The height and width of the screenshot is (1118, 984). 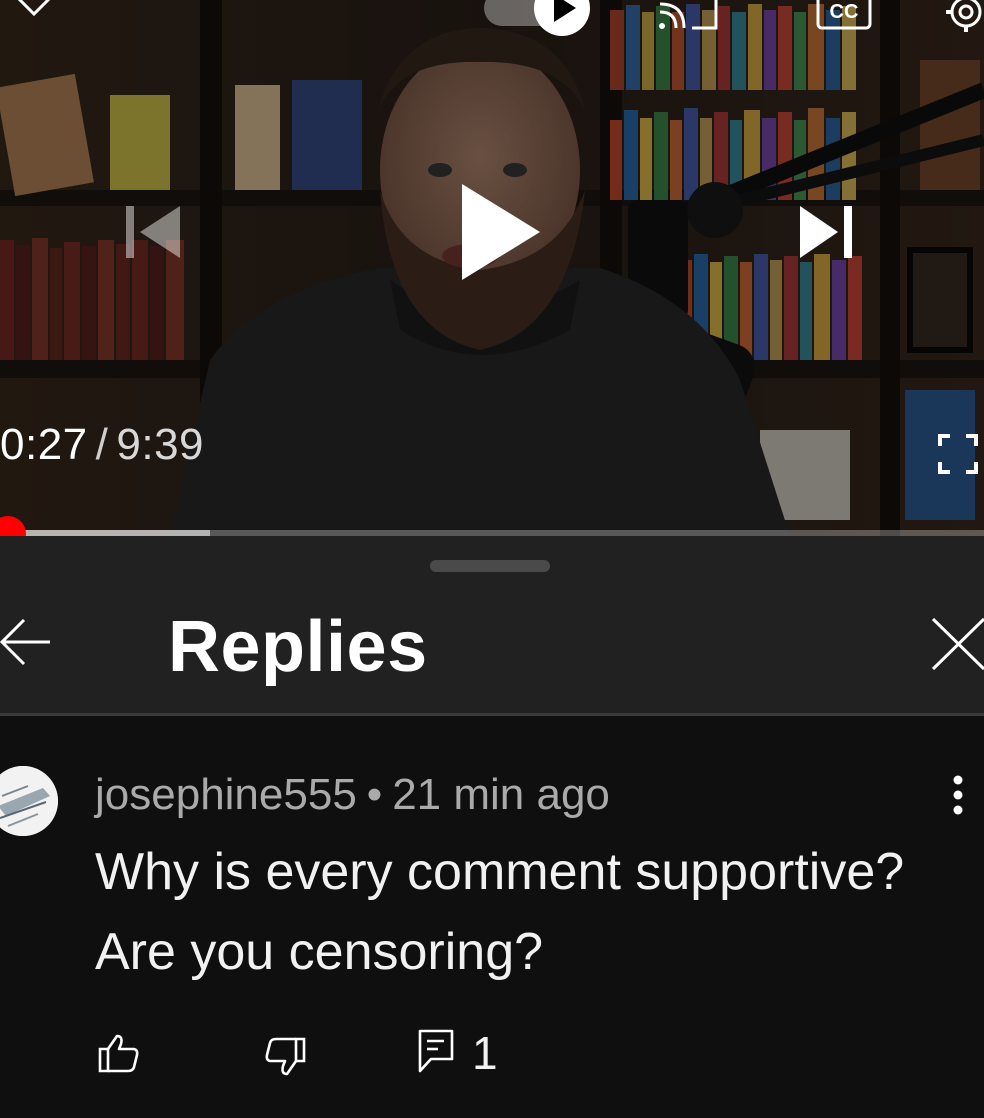 I want to click on avatar, so click(x=29, y=801).